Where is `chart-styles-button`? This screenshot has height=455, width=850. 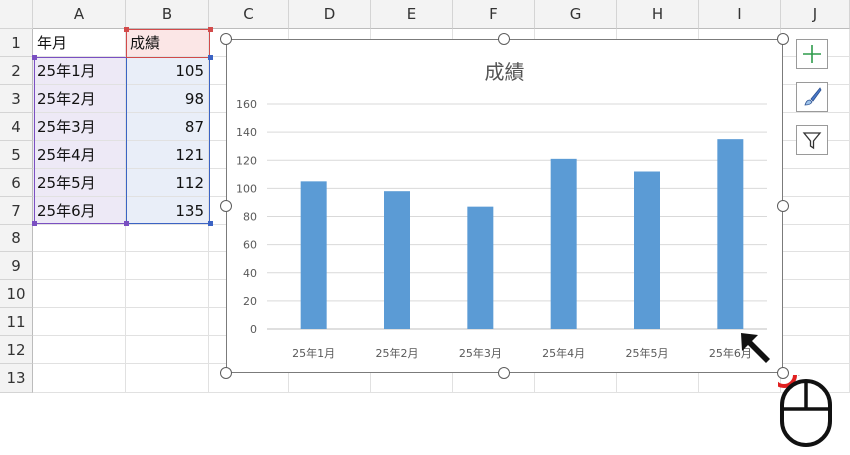 chart-styles-button is located at coordinates (812, 97).